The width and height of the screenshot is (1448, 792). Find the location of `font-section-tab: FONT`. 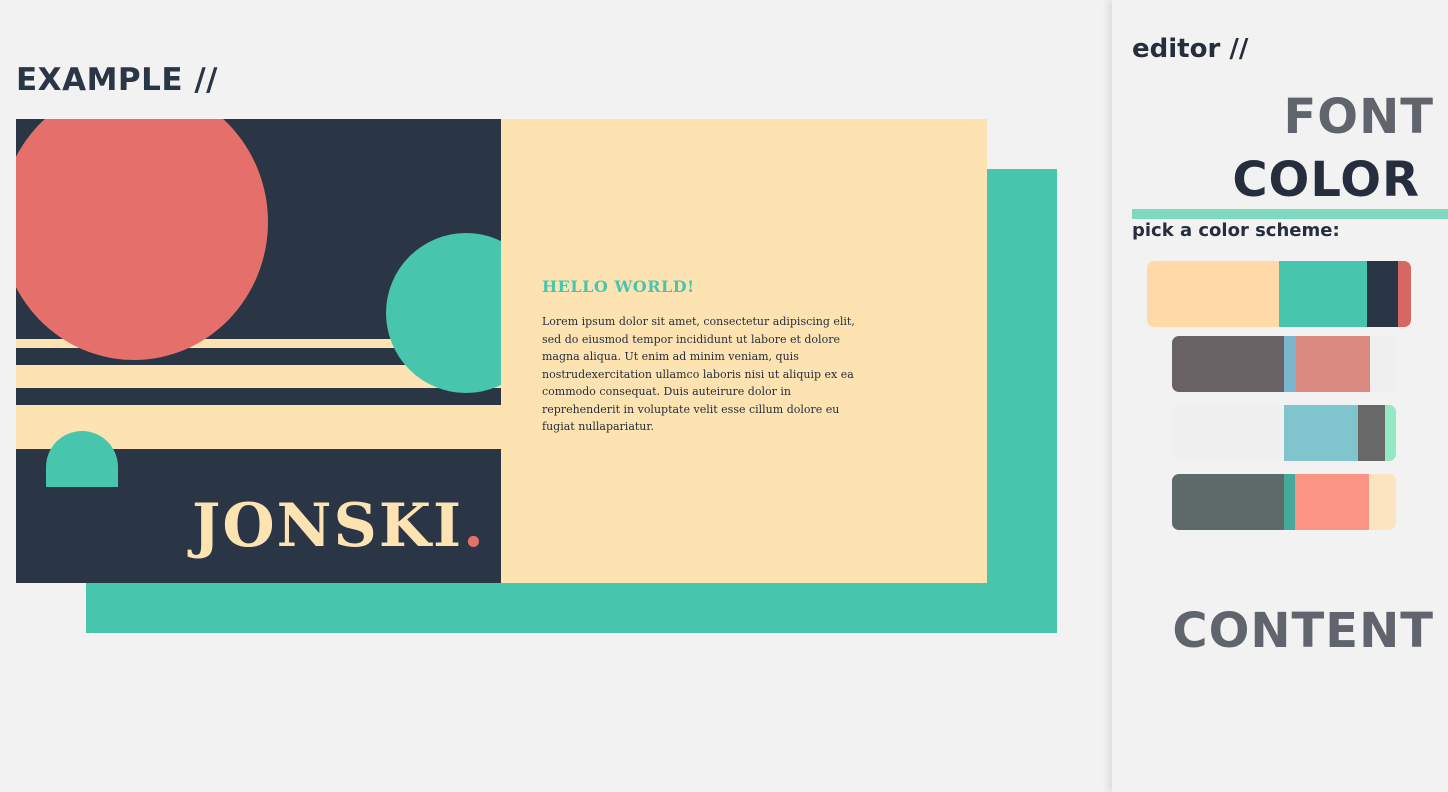

font-section-tab: FONT is located at coordinates (1358, 117).